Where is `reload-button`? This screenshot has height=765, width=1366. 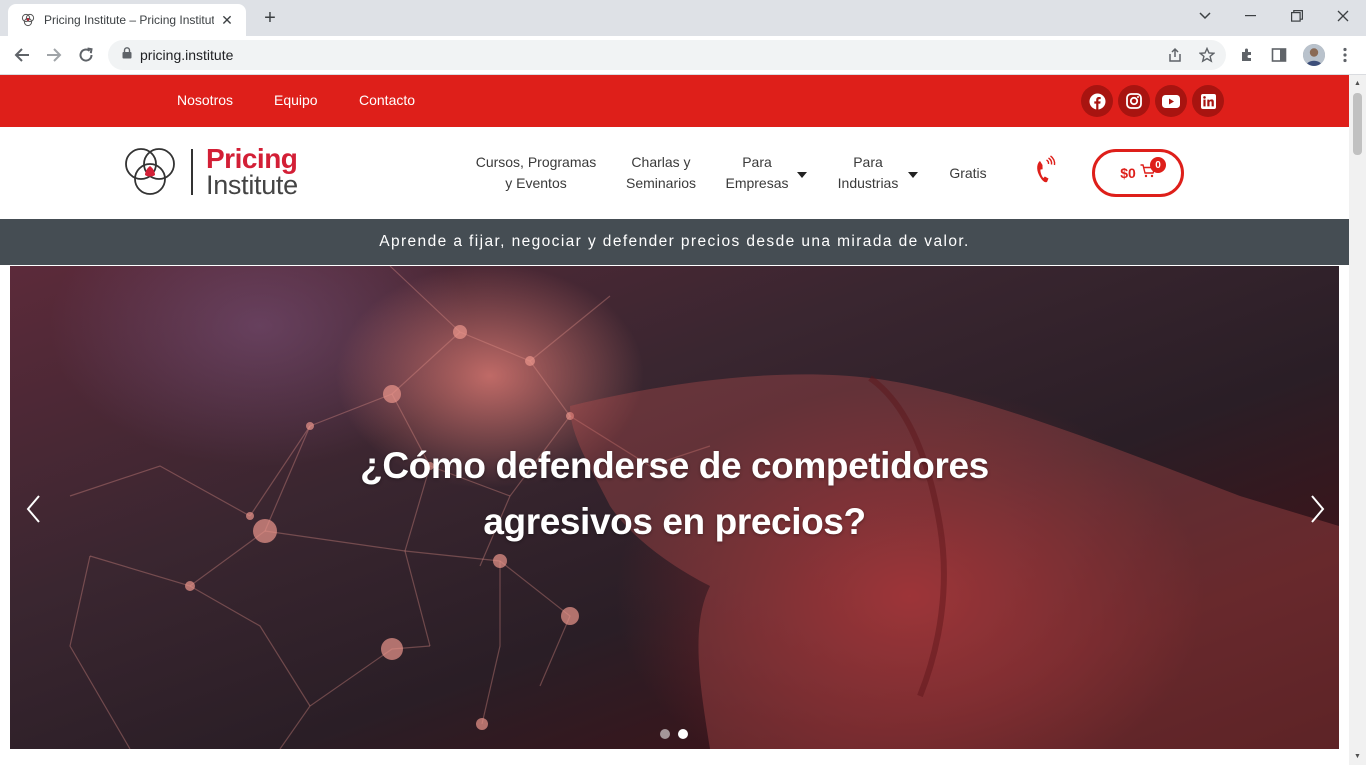 reload-button is located at coordinates (86, 55).